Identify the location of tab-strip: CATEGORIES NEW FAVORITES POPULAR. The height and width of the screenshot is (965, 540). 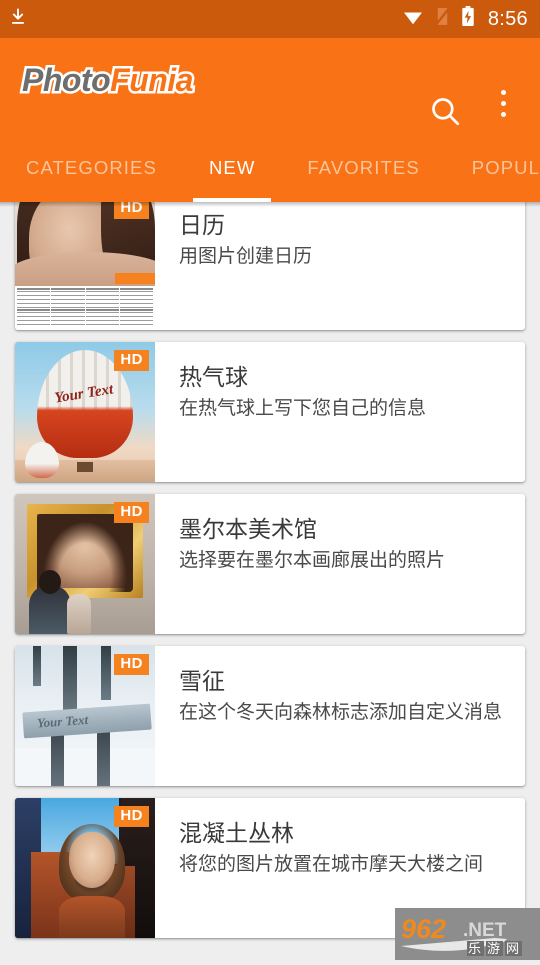
(270, 168).